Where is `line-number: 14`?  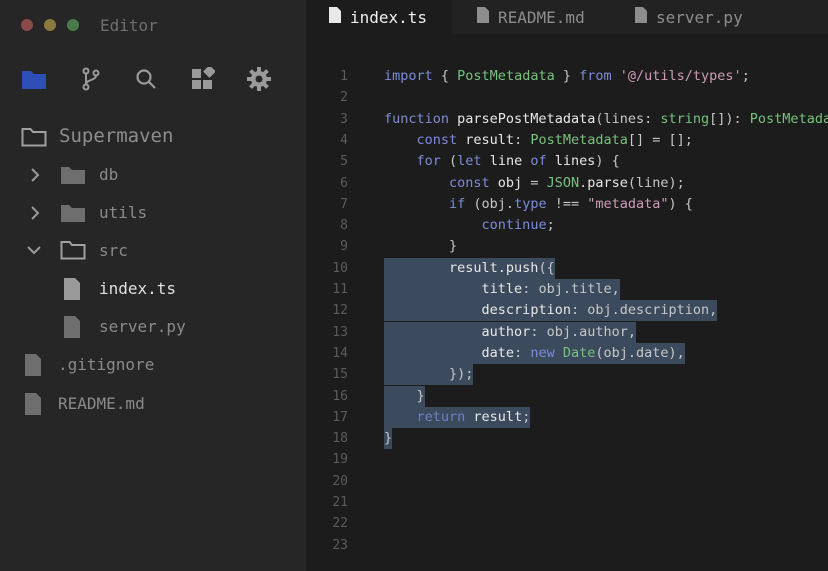
line-number: 14 is located at coordinates (340, 353).